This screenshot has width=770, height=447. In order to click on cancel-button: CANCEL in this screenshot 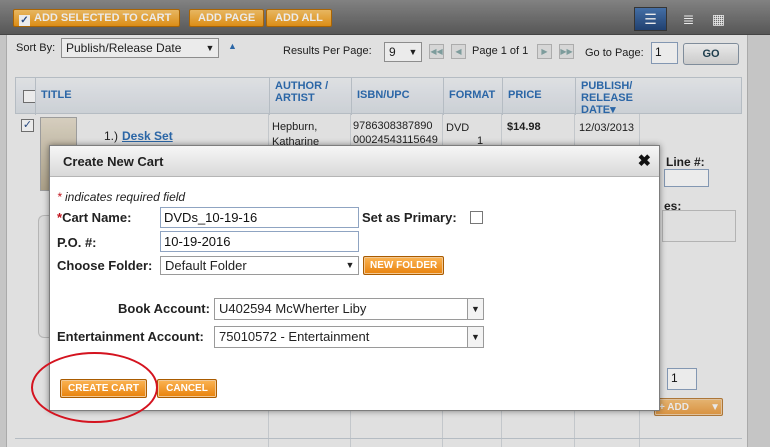, I will do `click(187, 388)`.